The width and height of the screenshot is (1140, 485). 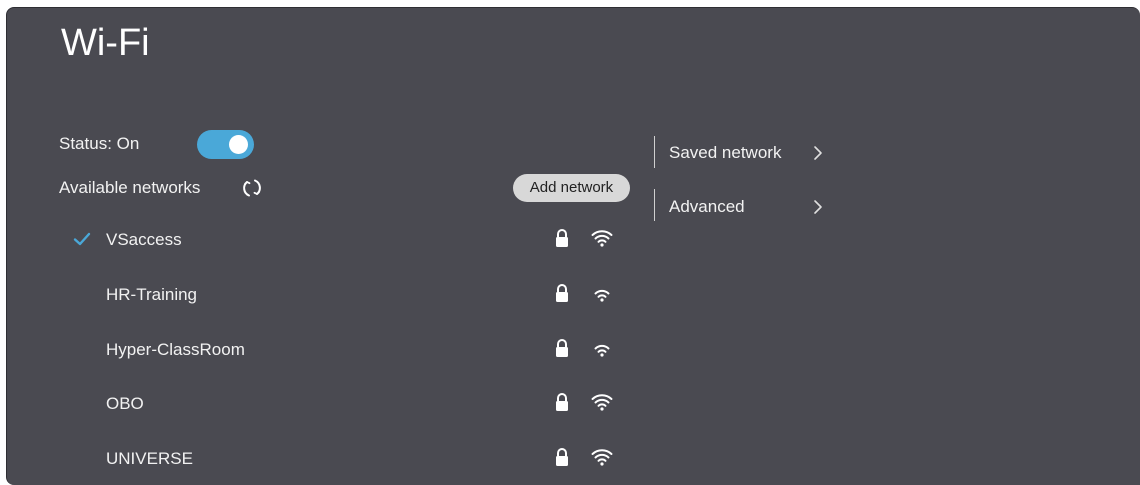 I want to click on wifi-toggle, so click(x=225, y=144).